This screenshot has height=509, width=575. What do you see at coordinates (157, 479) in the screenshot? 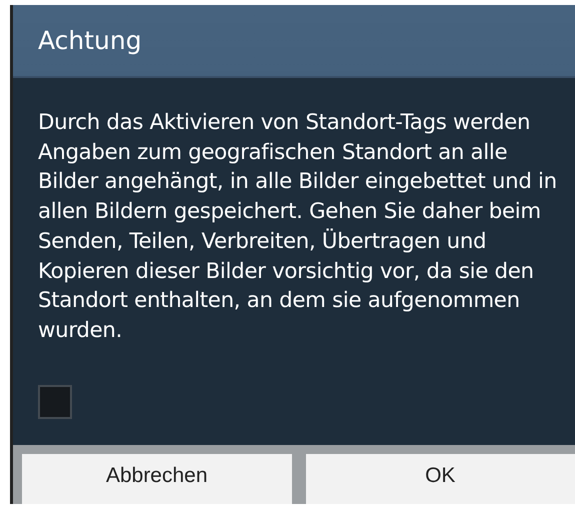
I see `dialog-button: Abbrechen` at bounding box center [157, 479].